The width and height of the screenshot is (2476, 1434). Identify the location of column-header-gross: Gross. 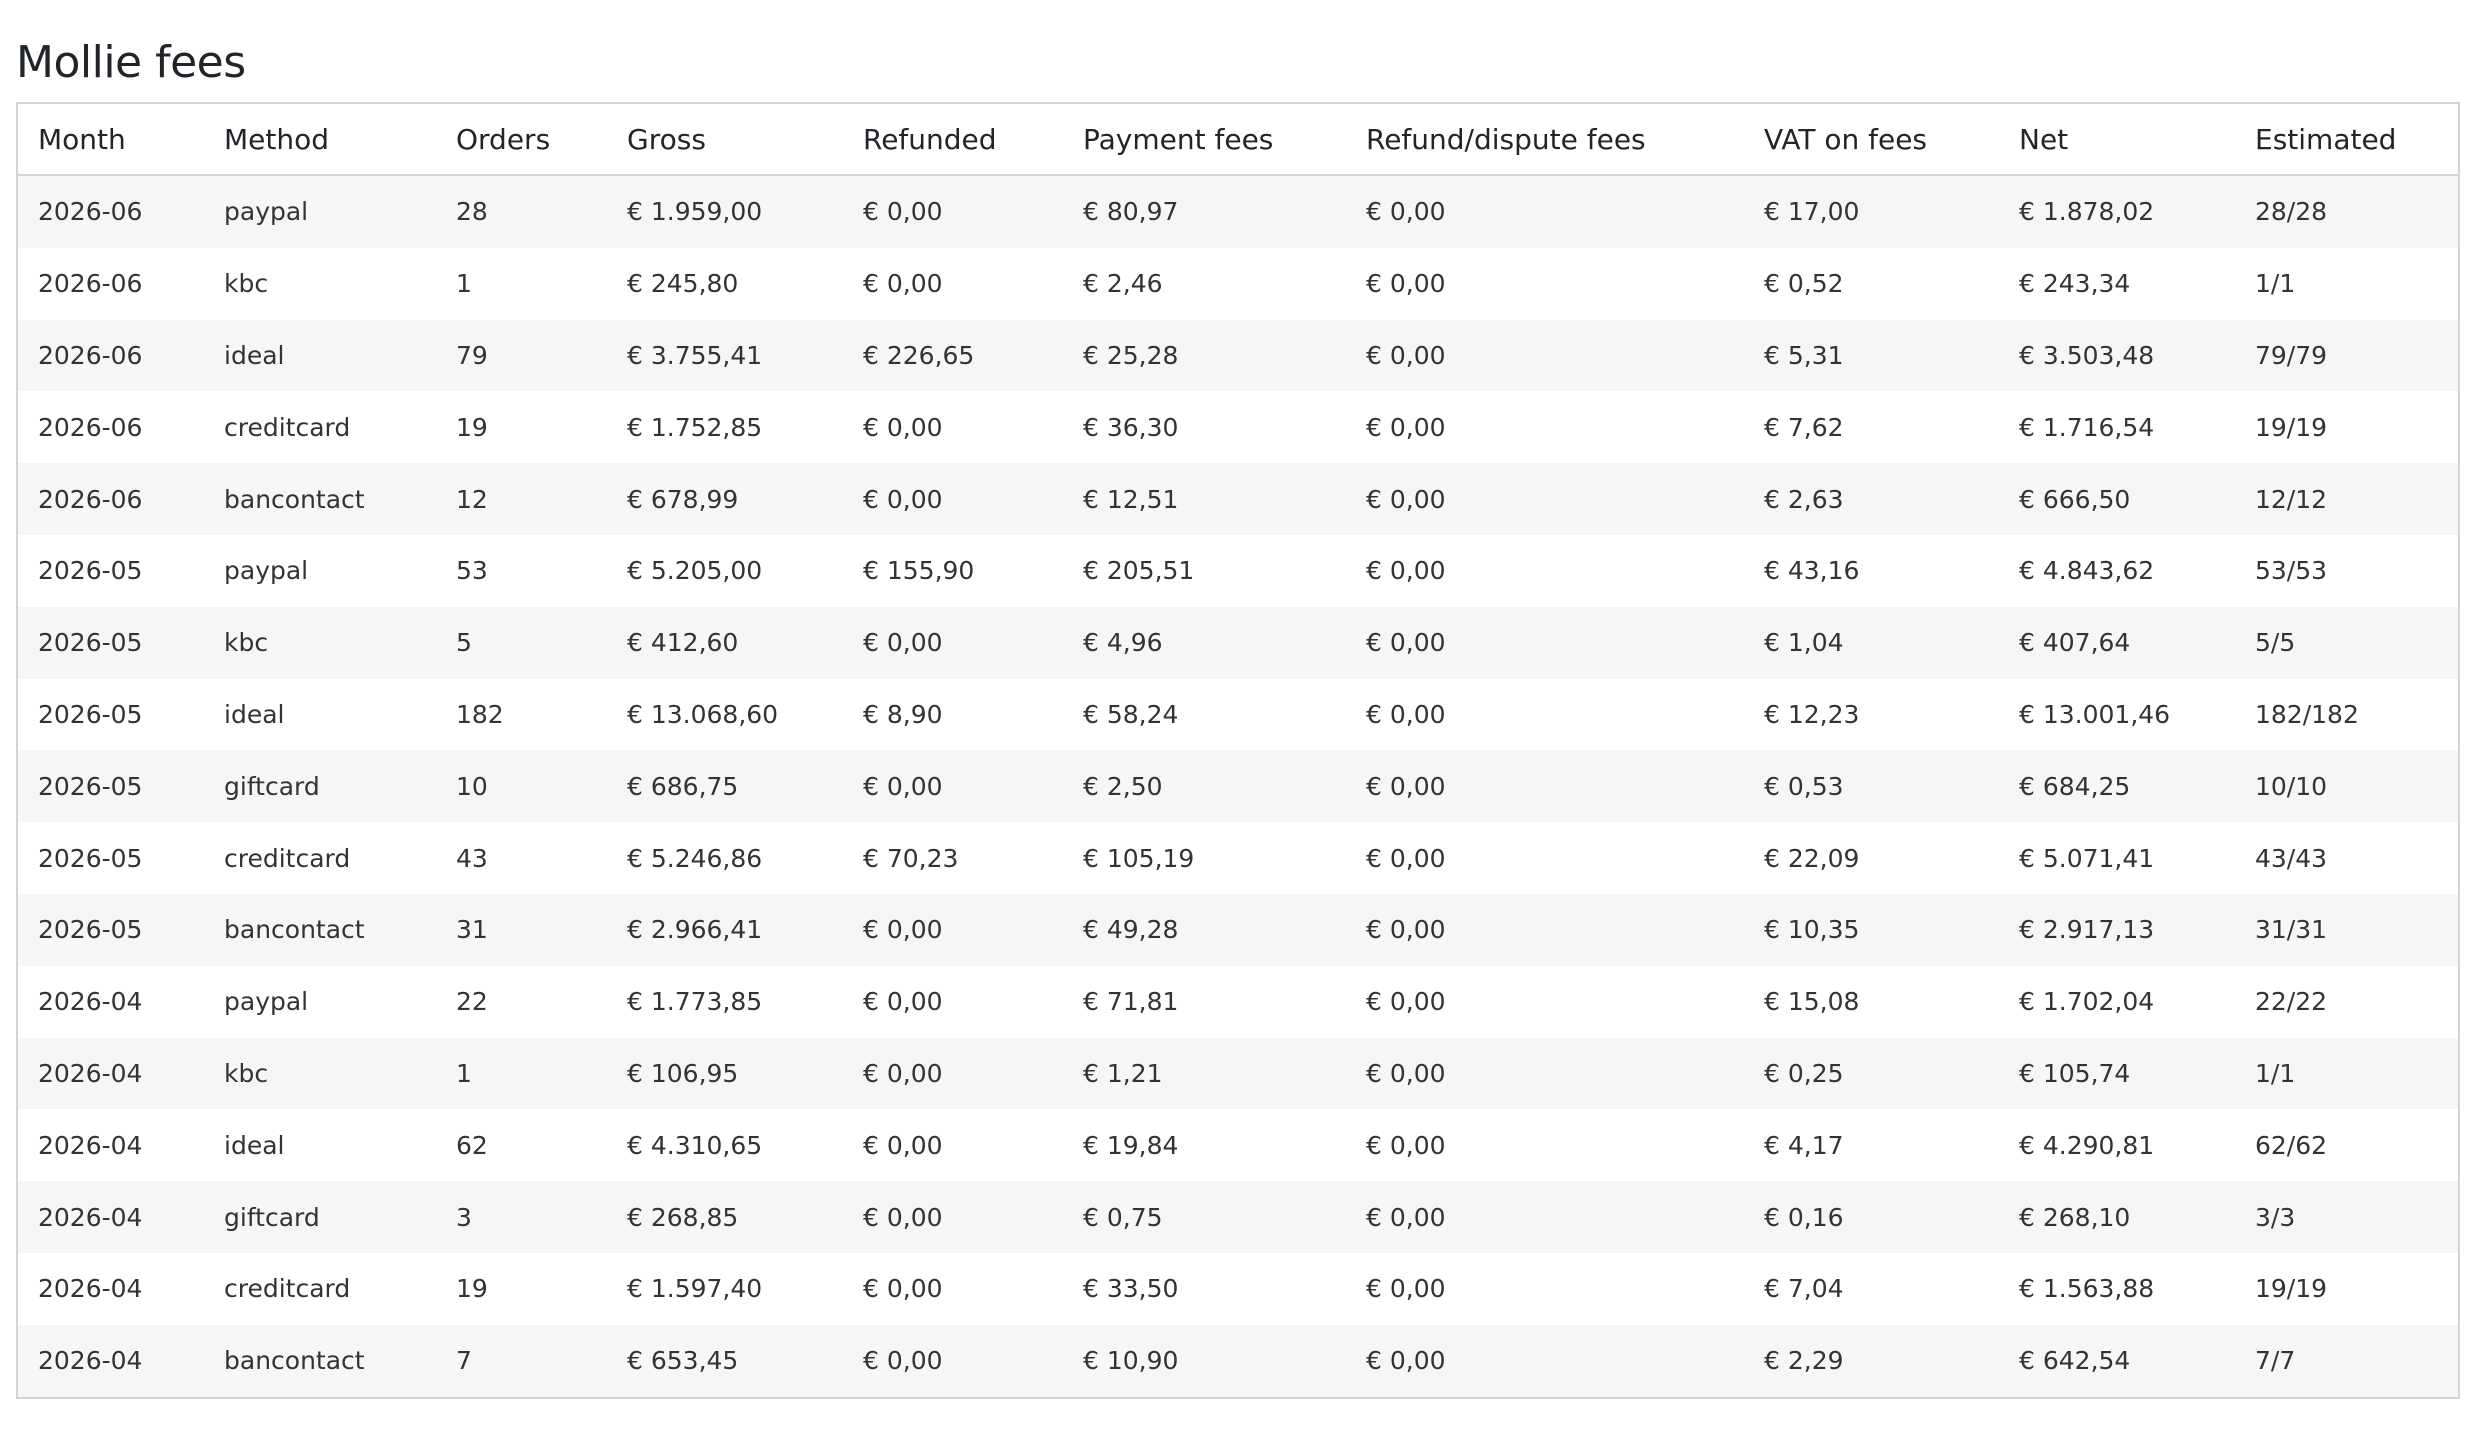
(725, 140).